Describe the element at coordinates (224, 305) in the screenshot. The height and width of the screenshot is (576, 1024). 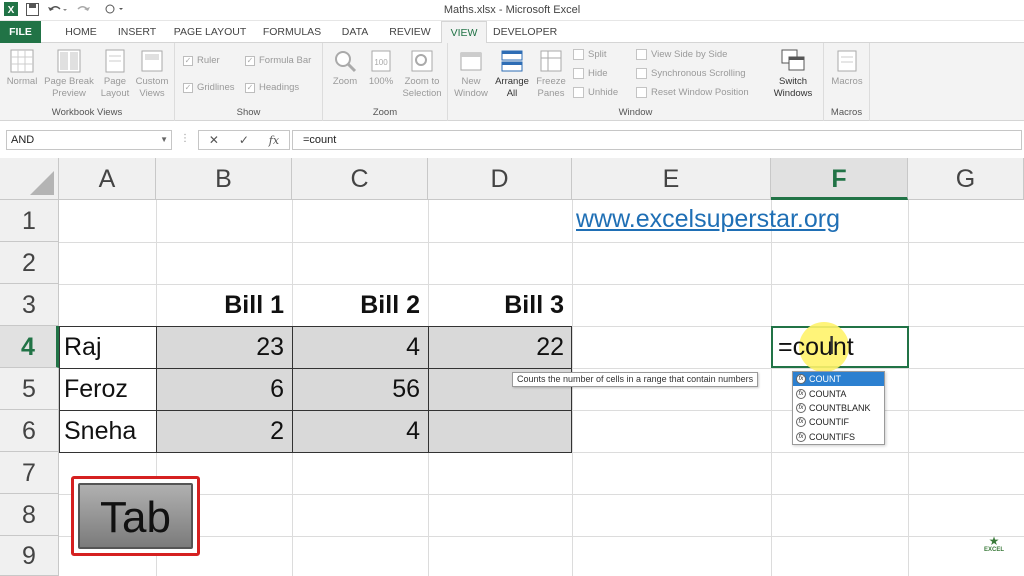
I see `cell-b3: Bill 1` at that location.